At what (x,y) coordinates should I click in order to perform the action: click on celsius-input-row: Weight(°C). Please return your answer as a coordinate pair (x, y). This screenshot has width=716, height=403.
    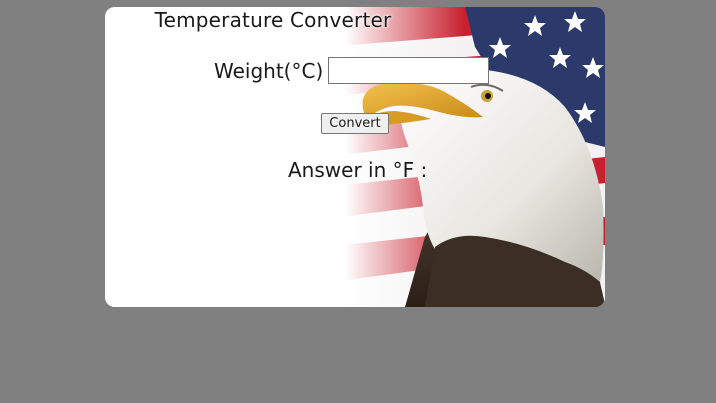
    Looking at the image, I should click on (352, 70).